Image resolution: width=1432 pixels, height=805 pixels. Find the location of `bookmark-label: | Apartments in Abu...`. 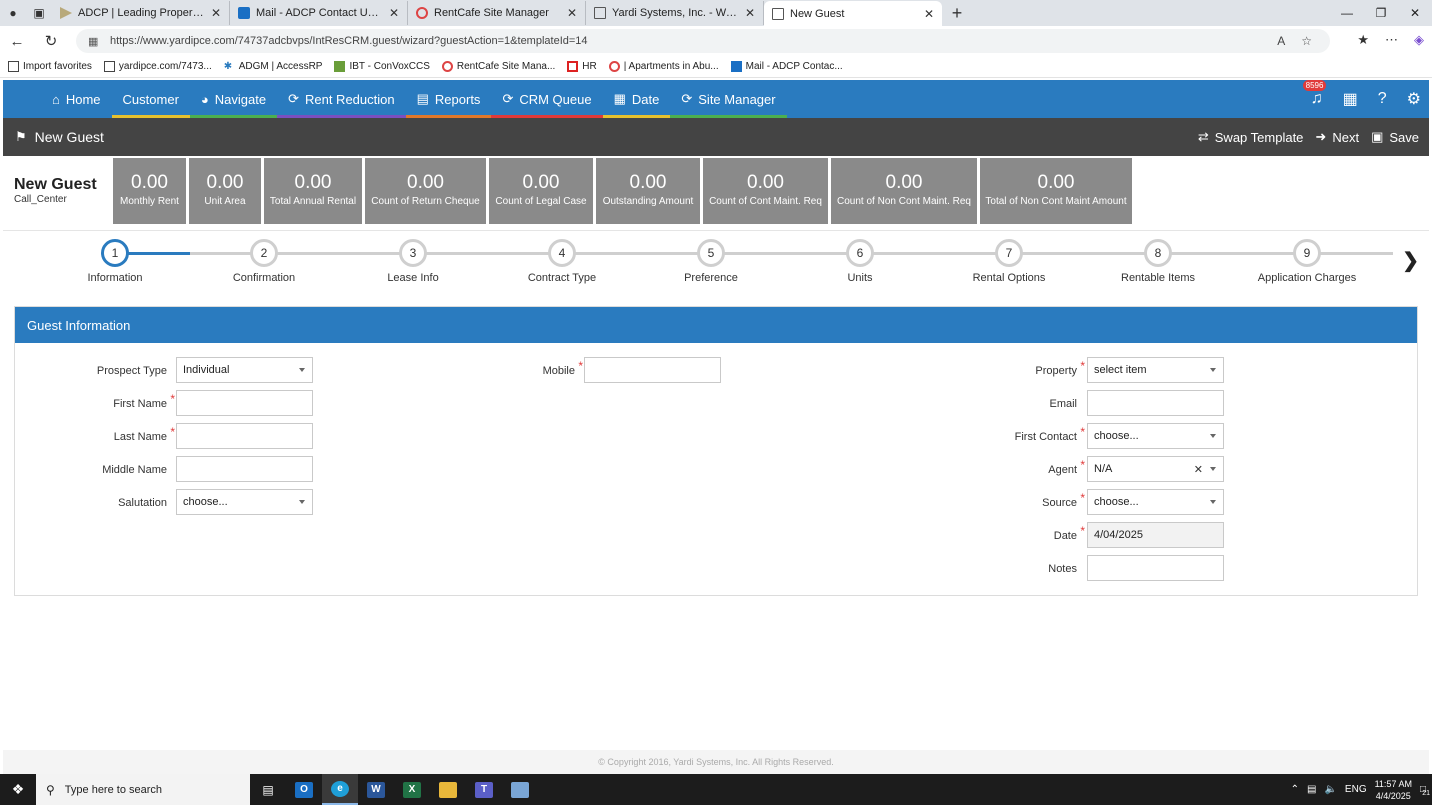

bookmark-label: | Apartments in Abu... is located at coordinates (671, 66).